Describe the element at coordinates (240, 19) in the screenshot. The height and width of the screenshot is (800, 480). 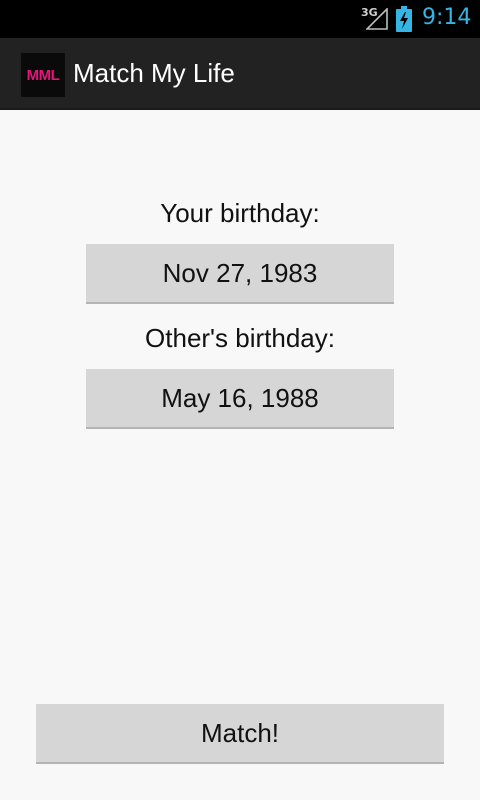
I see `status-bar: 3G 9:14` at that location.